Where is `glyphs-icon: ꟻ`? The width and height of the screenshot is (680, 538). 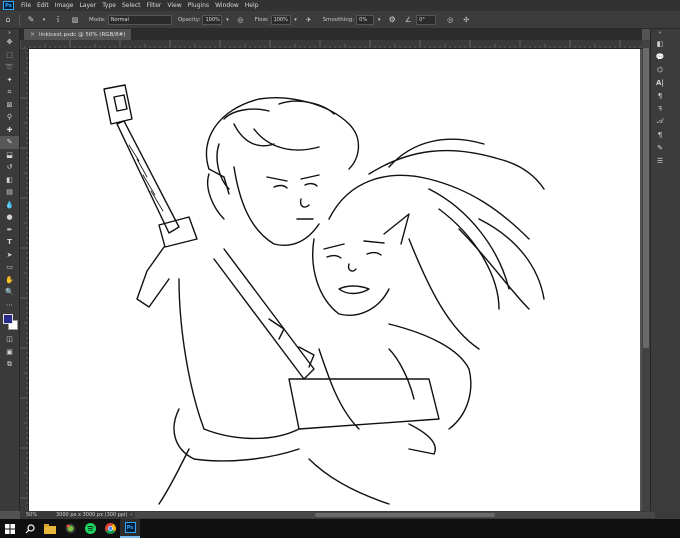
glyphs-icon: ꟻ is located at coordinates (660, 108).